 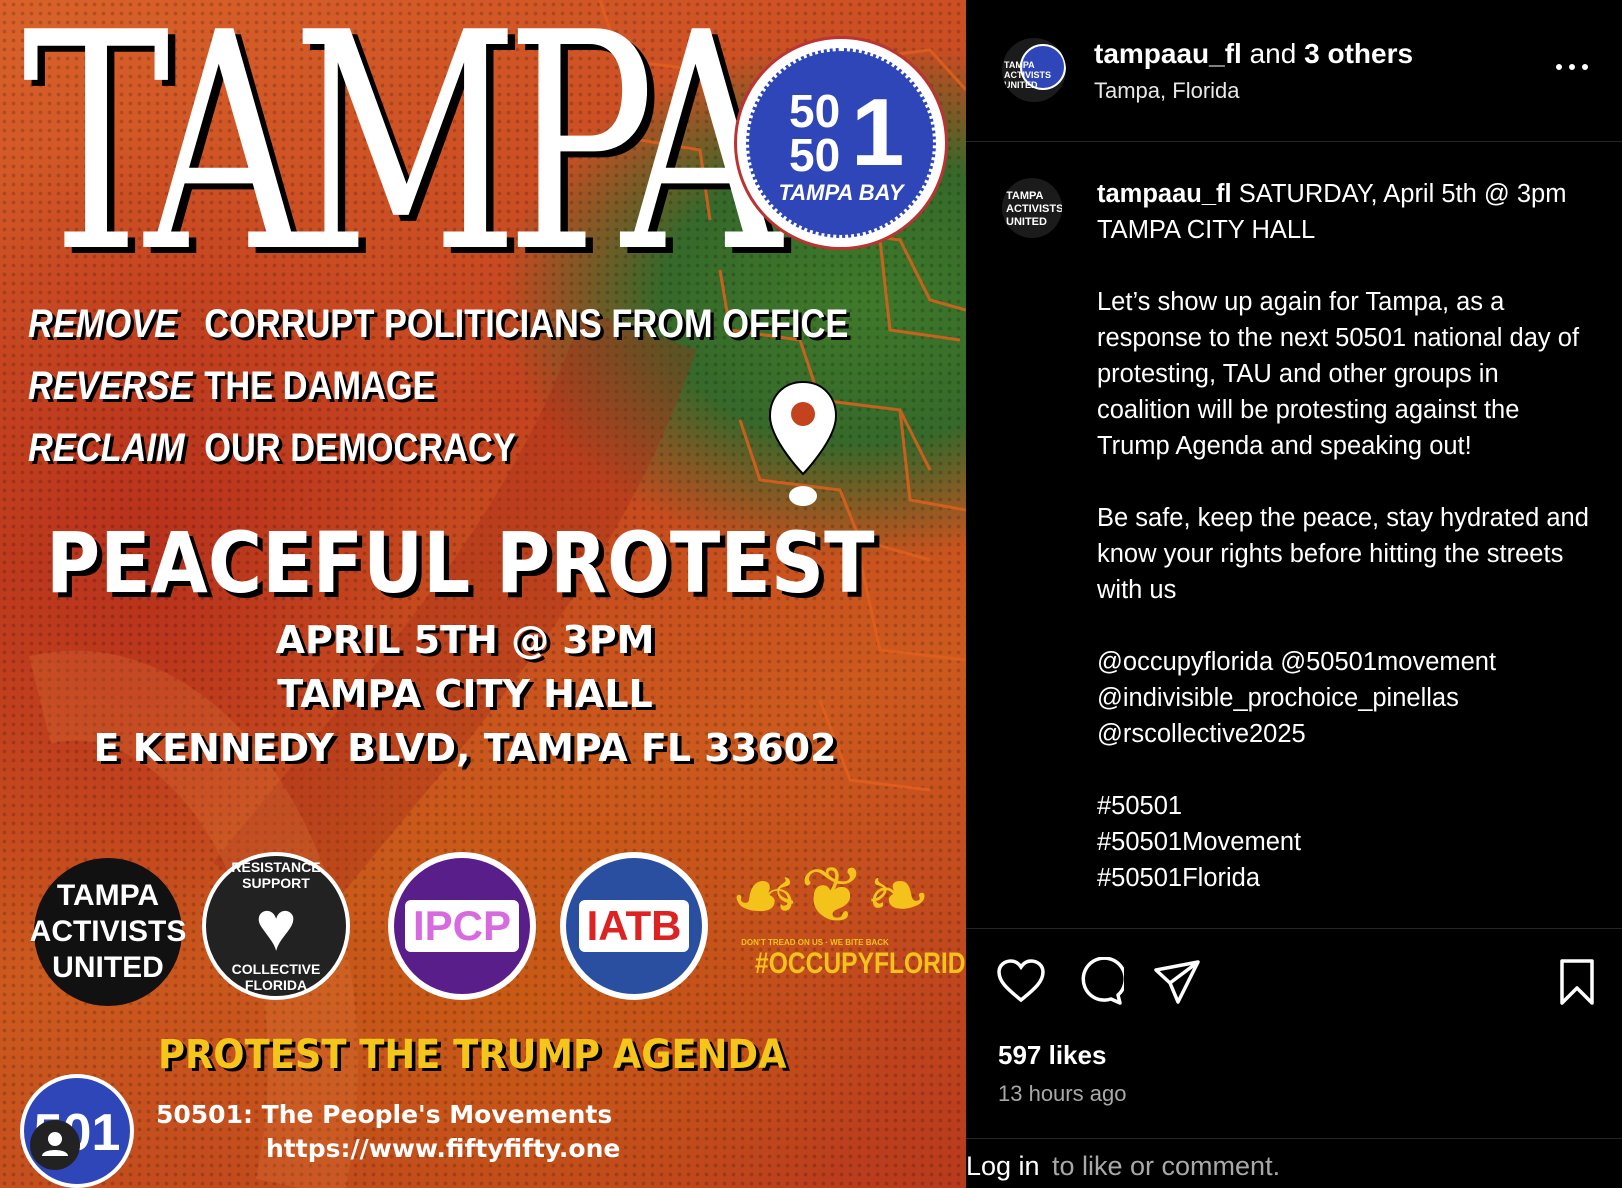 What do you see at coordinates (1164, 194) in the screenshot?
I see `caption-username-link: tampaau_fl` at bounding box center [1164, 194].